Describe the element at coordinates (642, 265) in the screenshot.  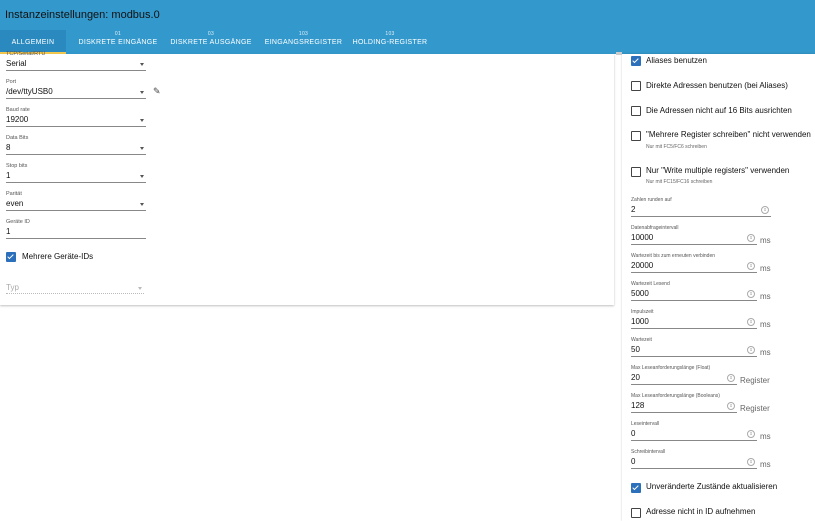
I see `field-value: 20000` at that location.